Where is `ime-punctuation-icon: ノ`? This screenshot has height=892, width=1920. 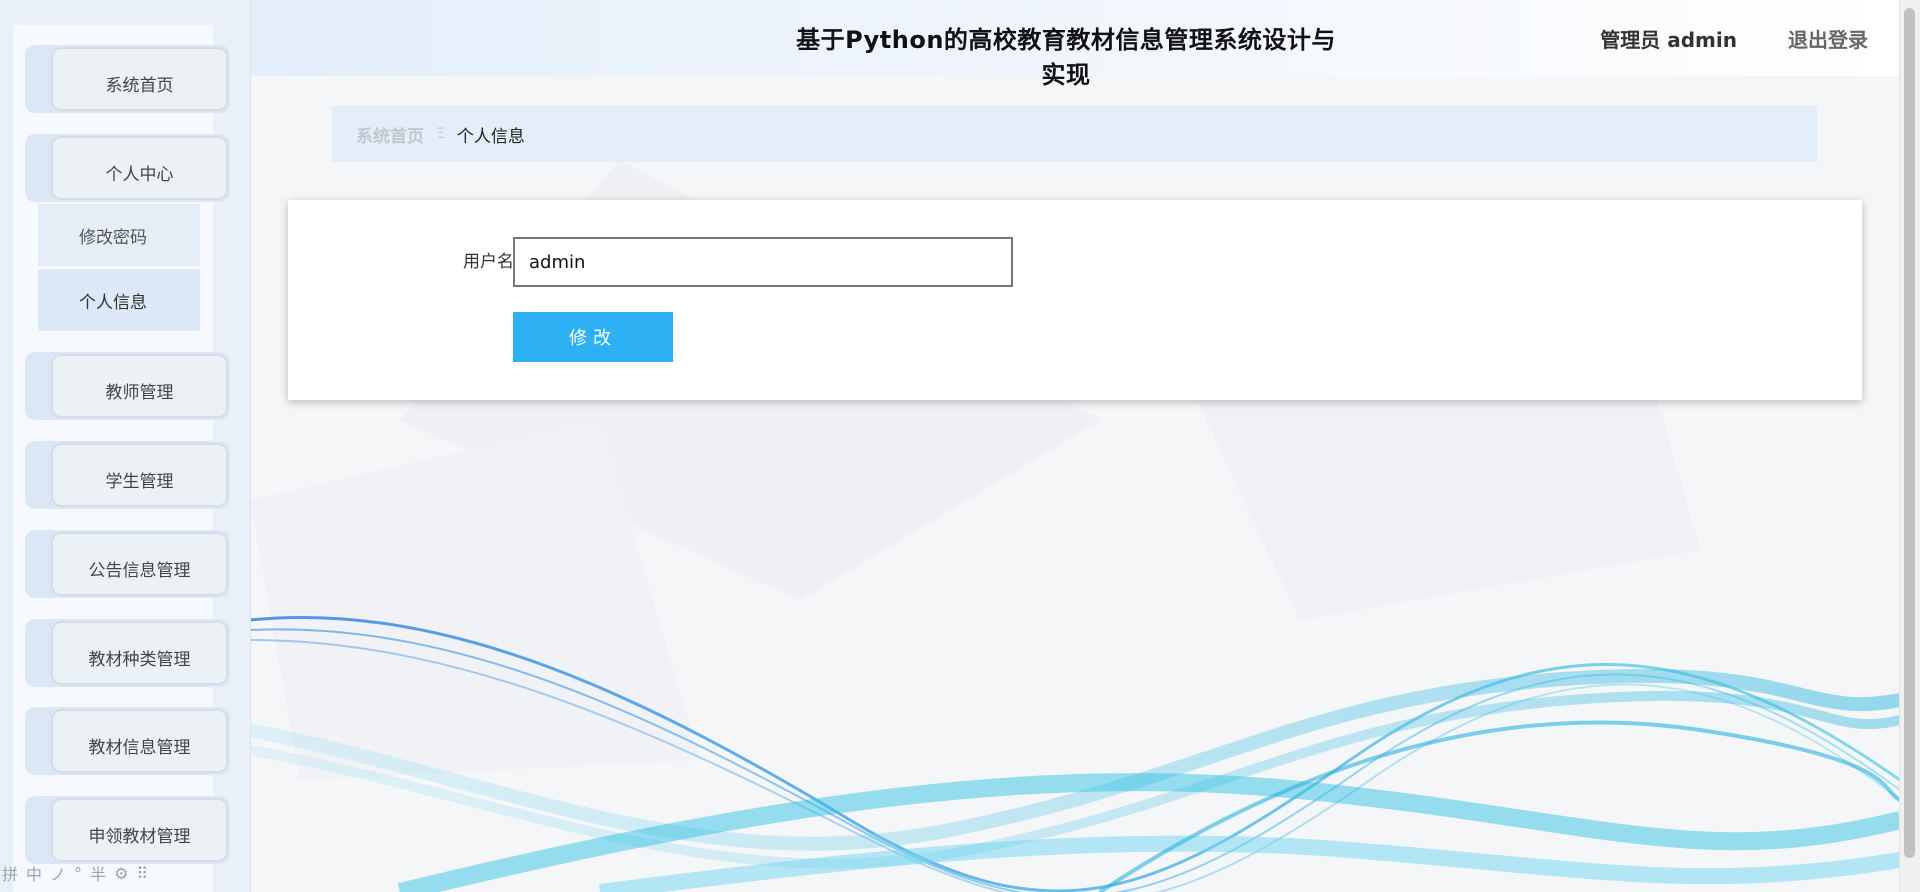 ime-punctuation-icon: ノ is located at coordinates (58, 873).